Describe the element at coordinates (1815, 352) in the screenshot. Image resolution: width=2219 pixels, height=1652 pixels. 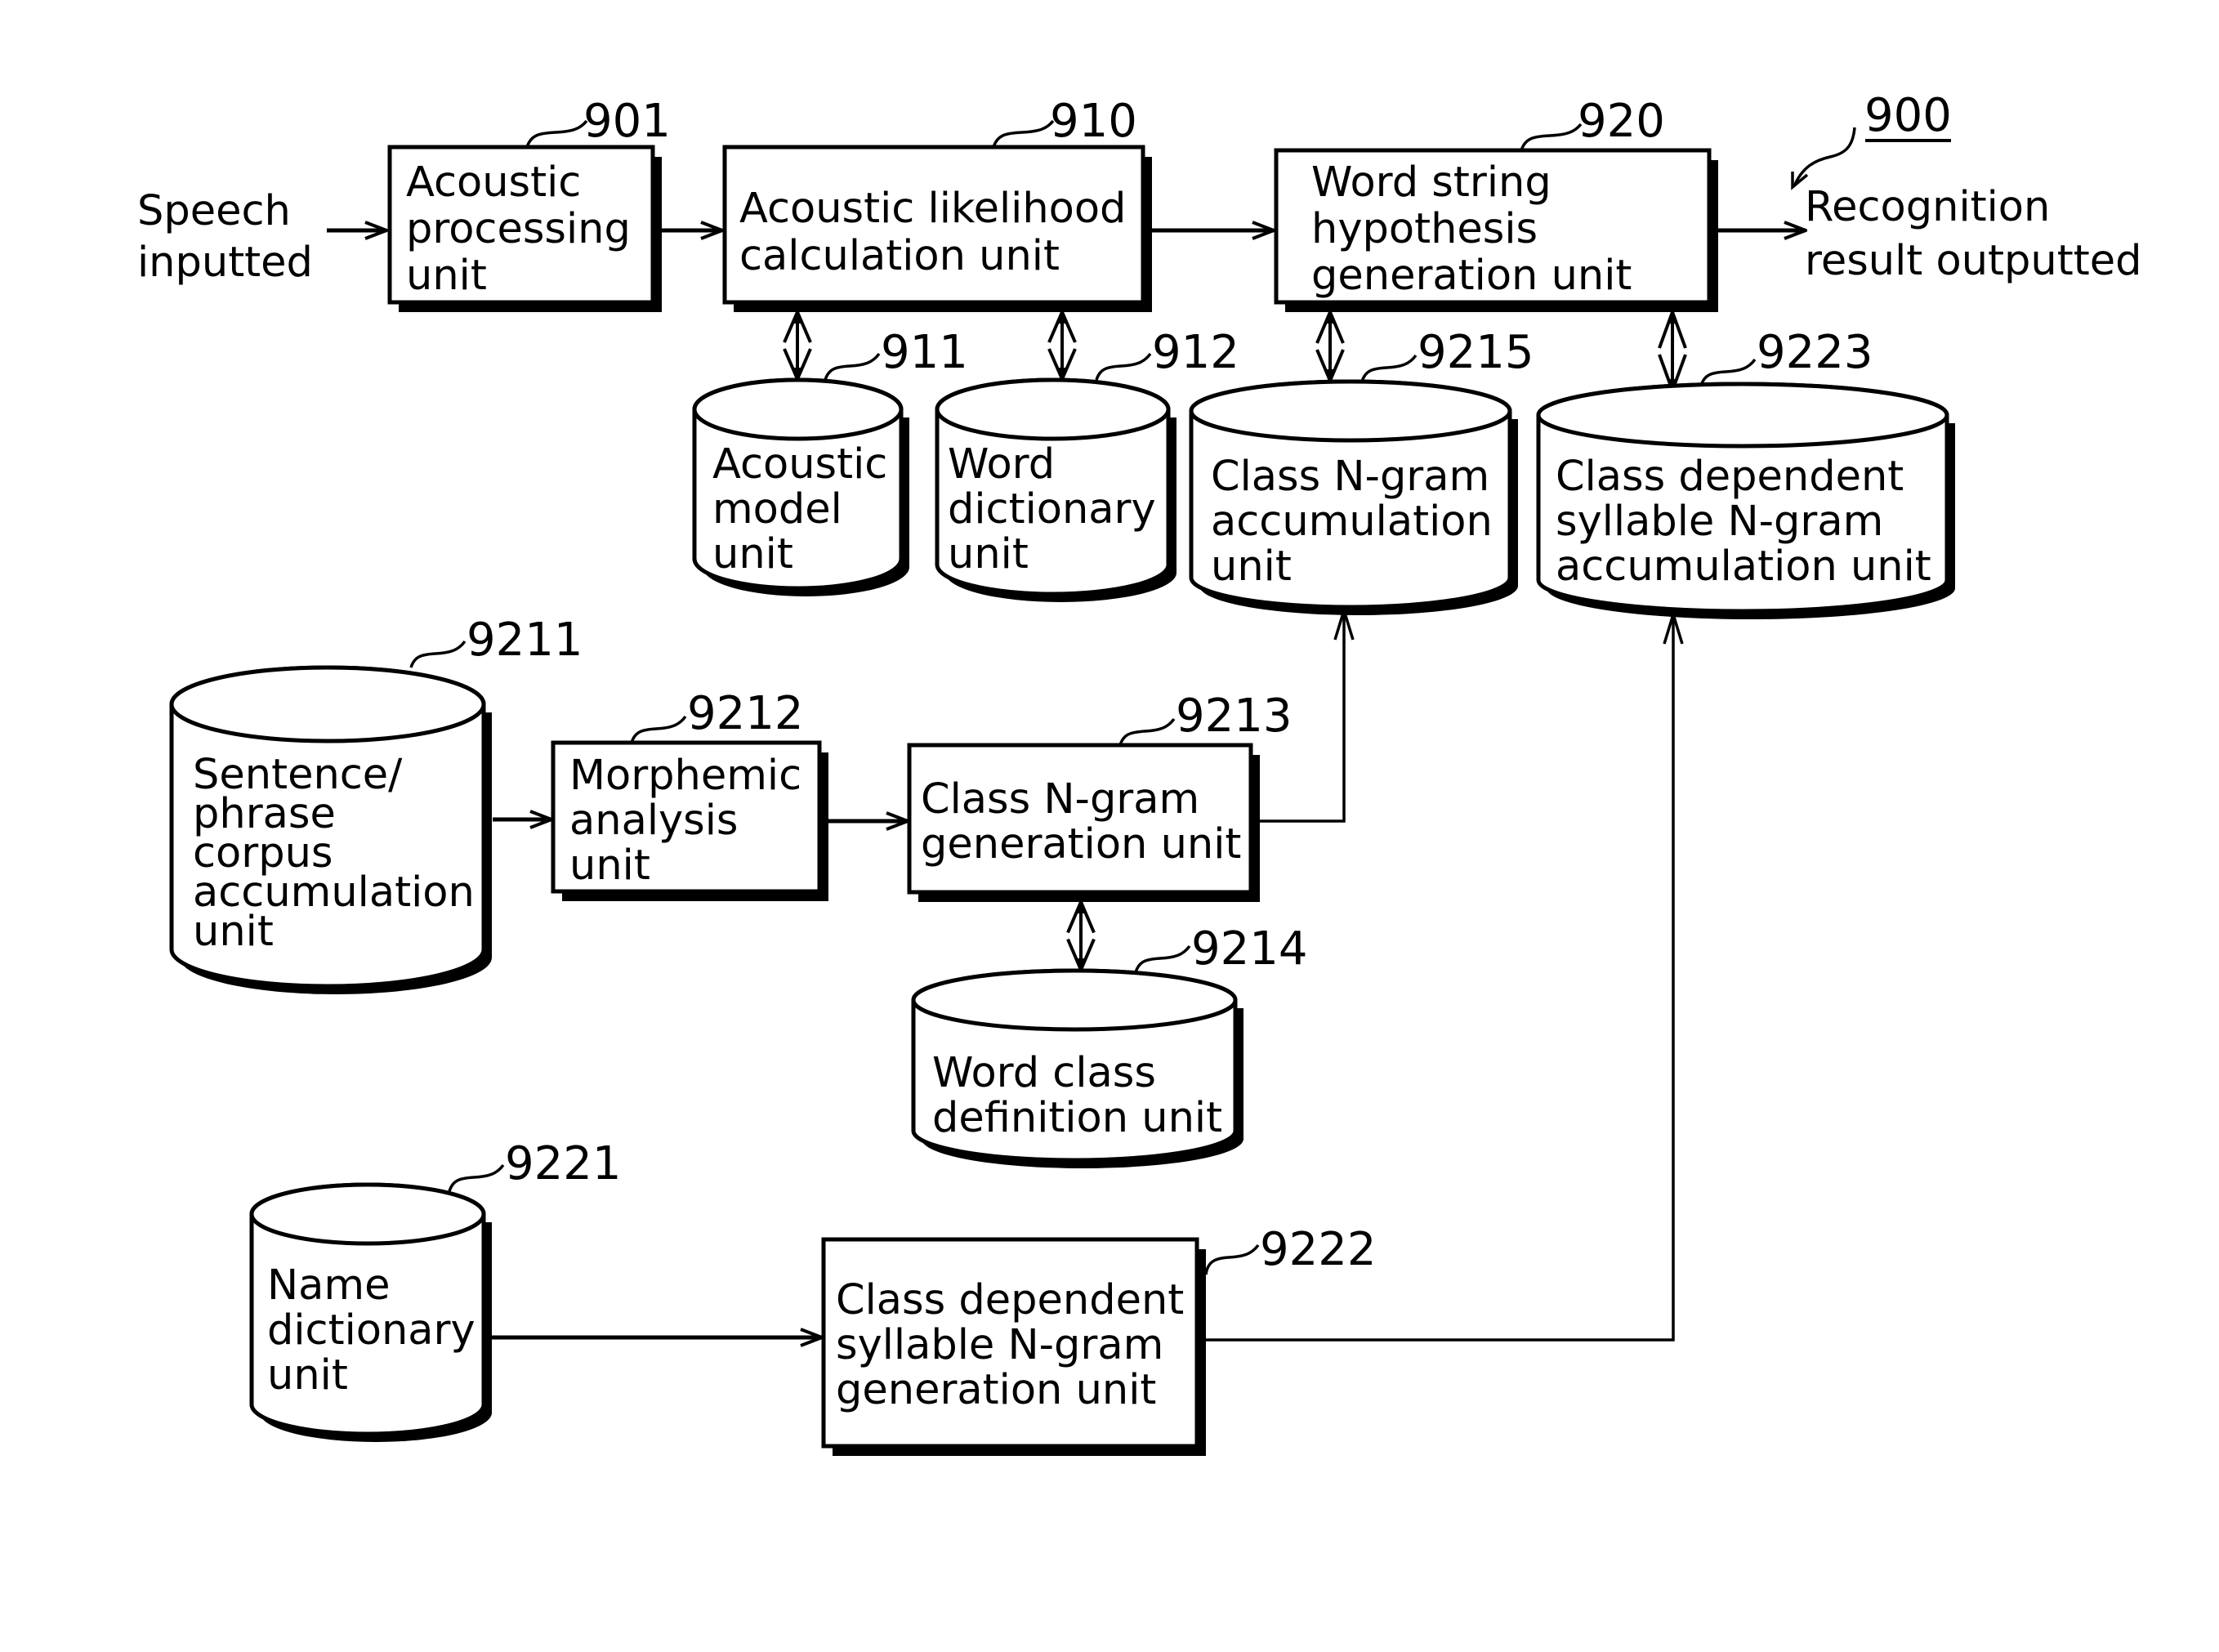
I see `ref-9223: 9223` at that location.